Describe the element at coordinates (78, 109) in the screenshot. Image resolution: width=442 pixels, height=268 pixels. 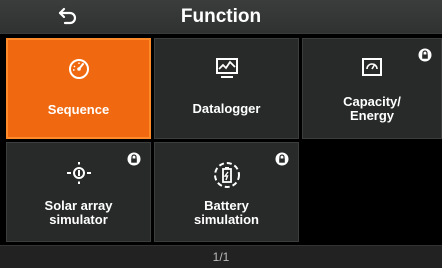
I see `tile-label: Sequence` at that location.